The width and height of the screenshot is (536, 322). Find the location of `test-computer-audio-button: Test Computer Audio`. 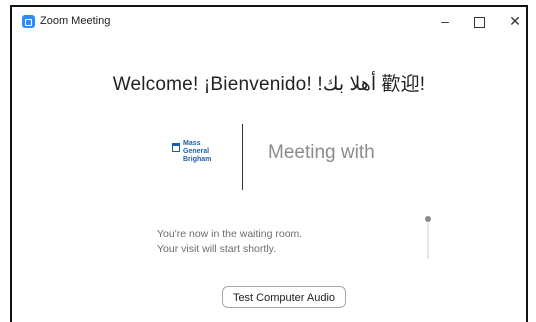

test-computer-audio-button: Test Computer Audio is located at coordinates (284, 297).